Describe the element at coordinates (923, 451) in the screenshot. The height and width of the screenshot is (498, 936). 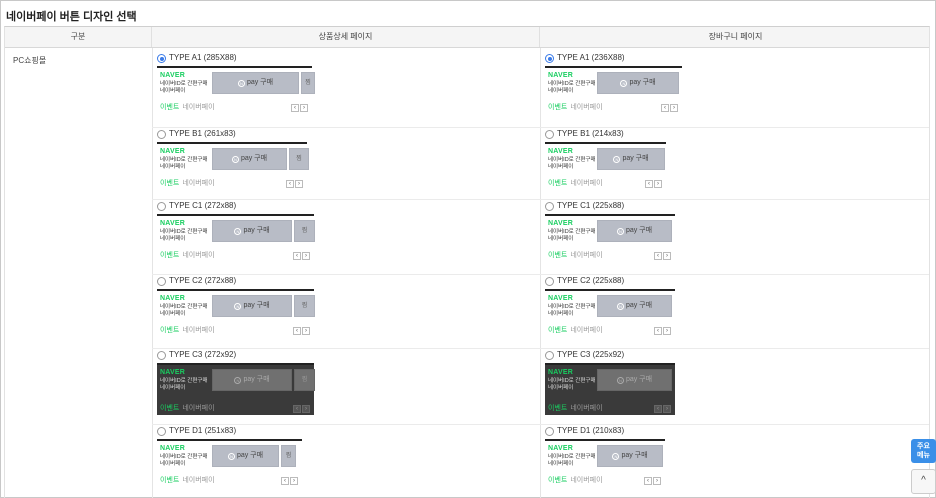
I see `quick-menu-button: 주요 메뉴` at that location.